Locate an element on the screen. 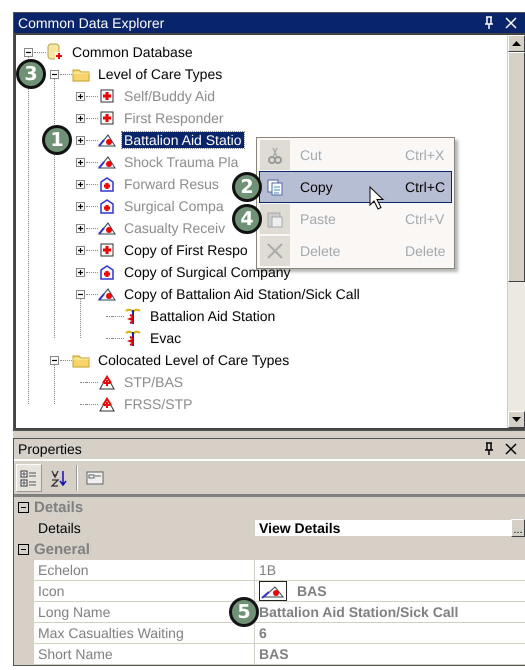  paste-icon is located at coordinates (275, 219).